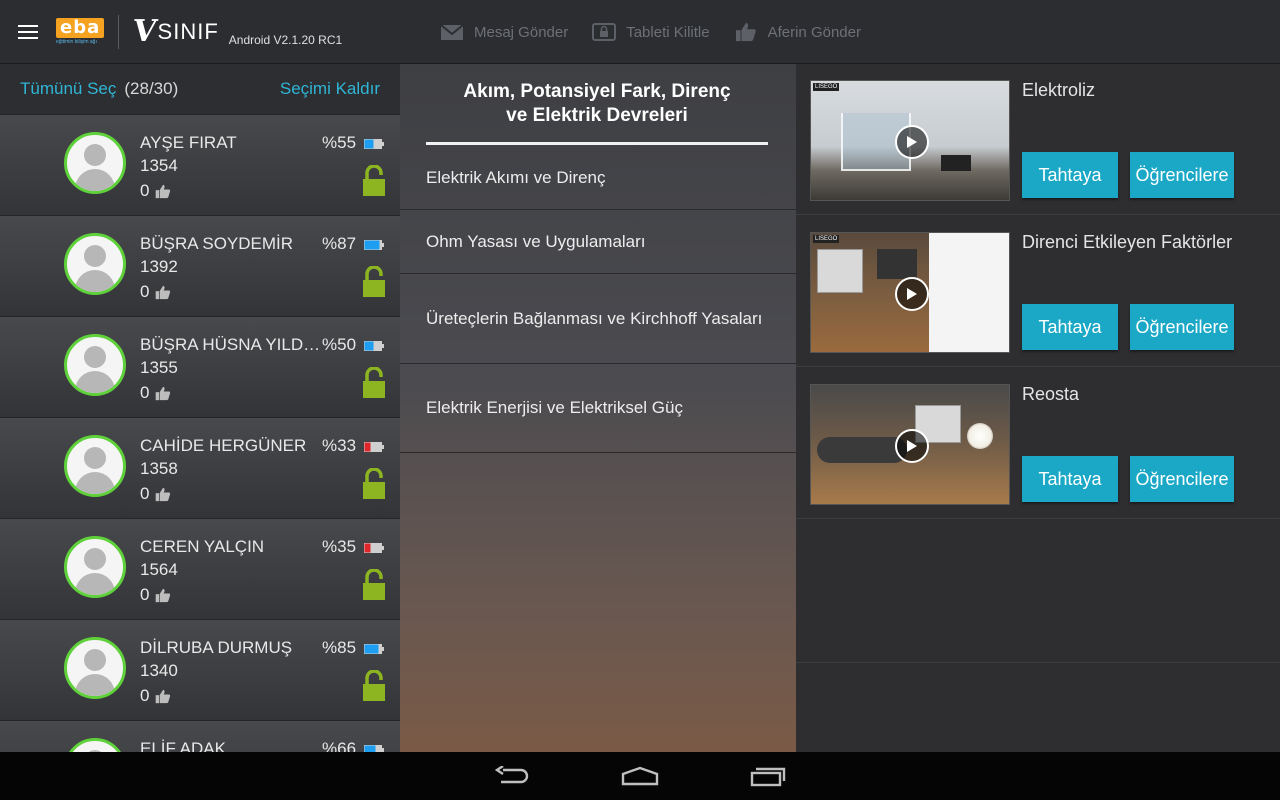  Describe the element at coordinates (339, 546) in the screenshot. I see `battery-percent: %35` at that location.